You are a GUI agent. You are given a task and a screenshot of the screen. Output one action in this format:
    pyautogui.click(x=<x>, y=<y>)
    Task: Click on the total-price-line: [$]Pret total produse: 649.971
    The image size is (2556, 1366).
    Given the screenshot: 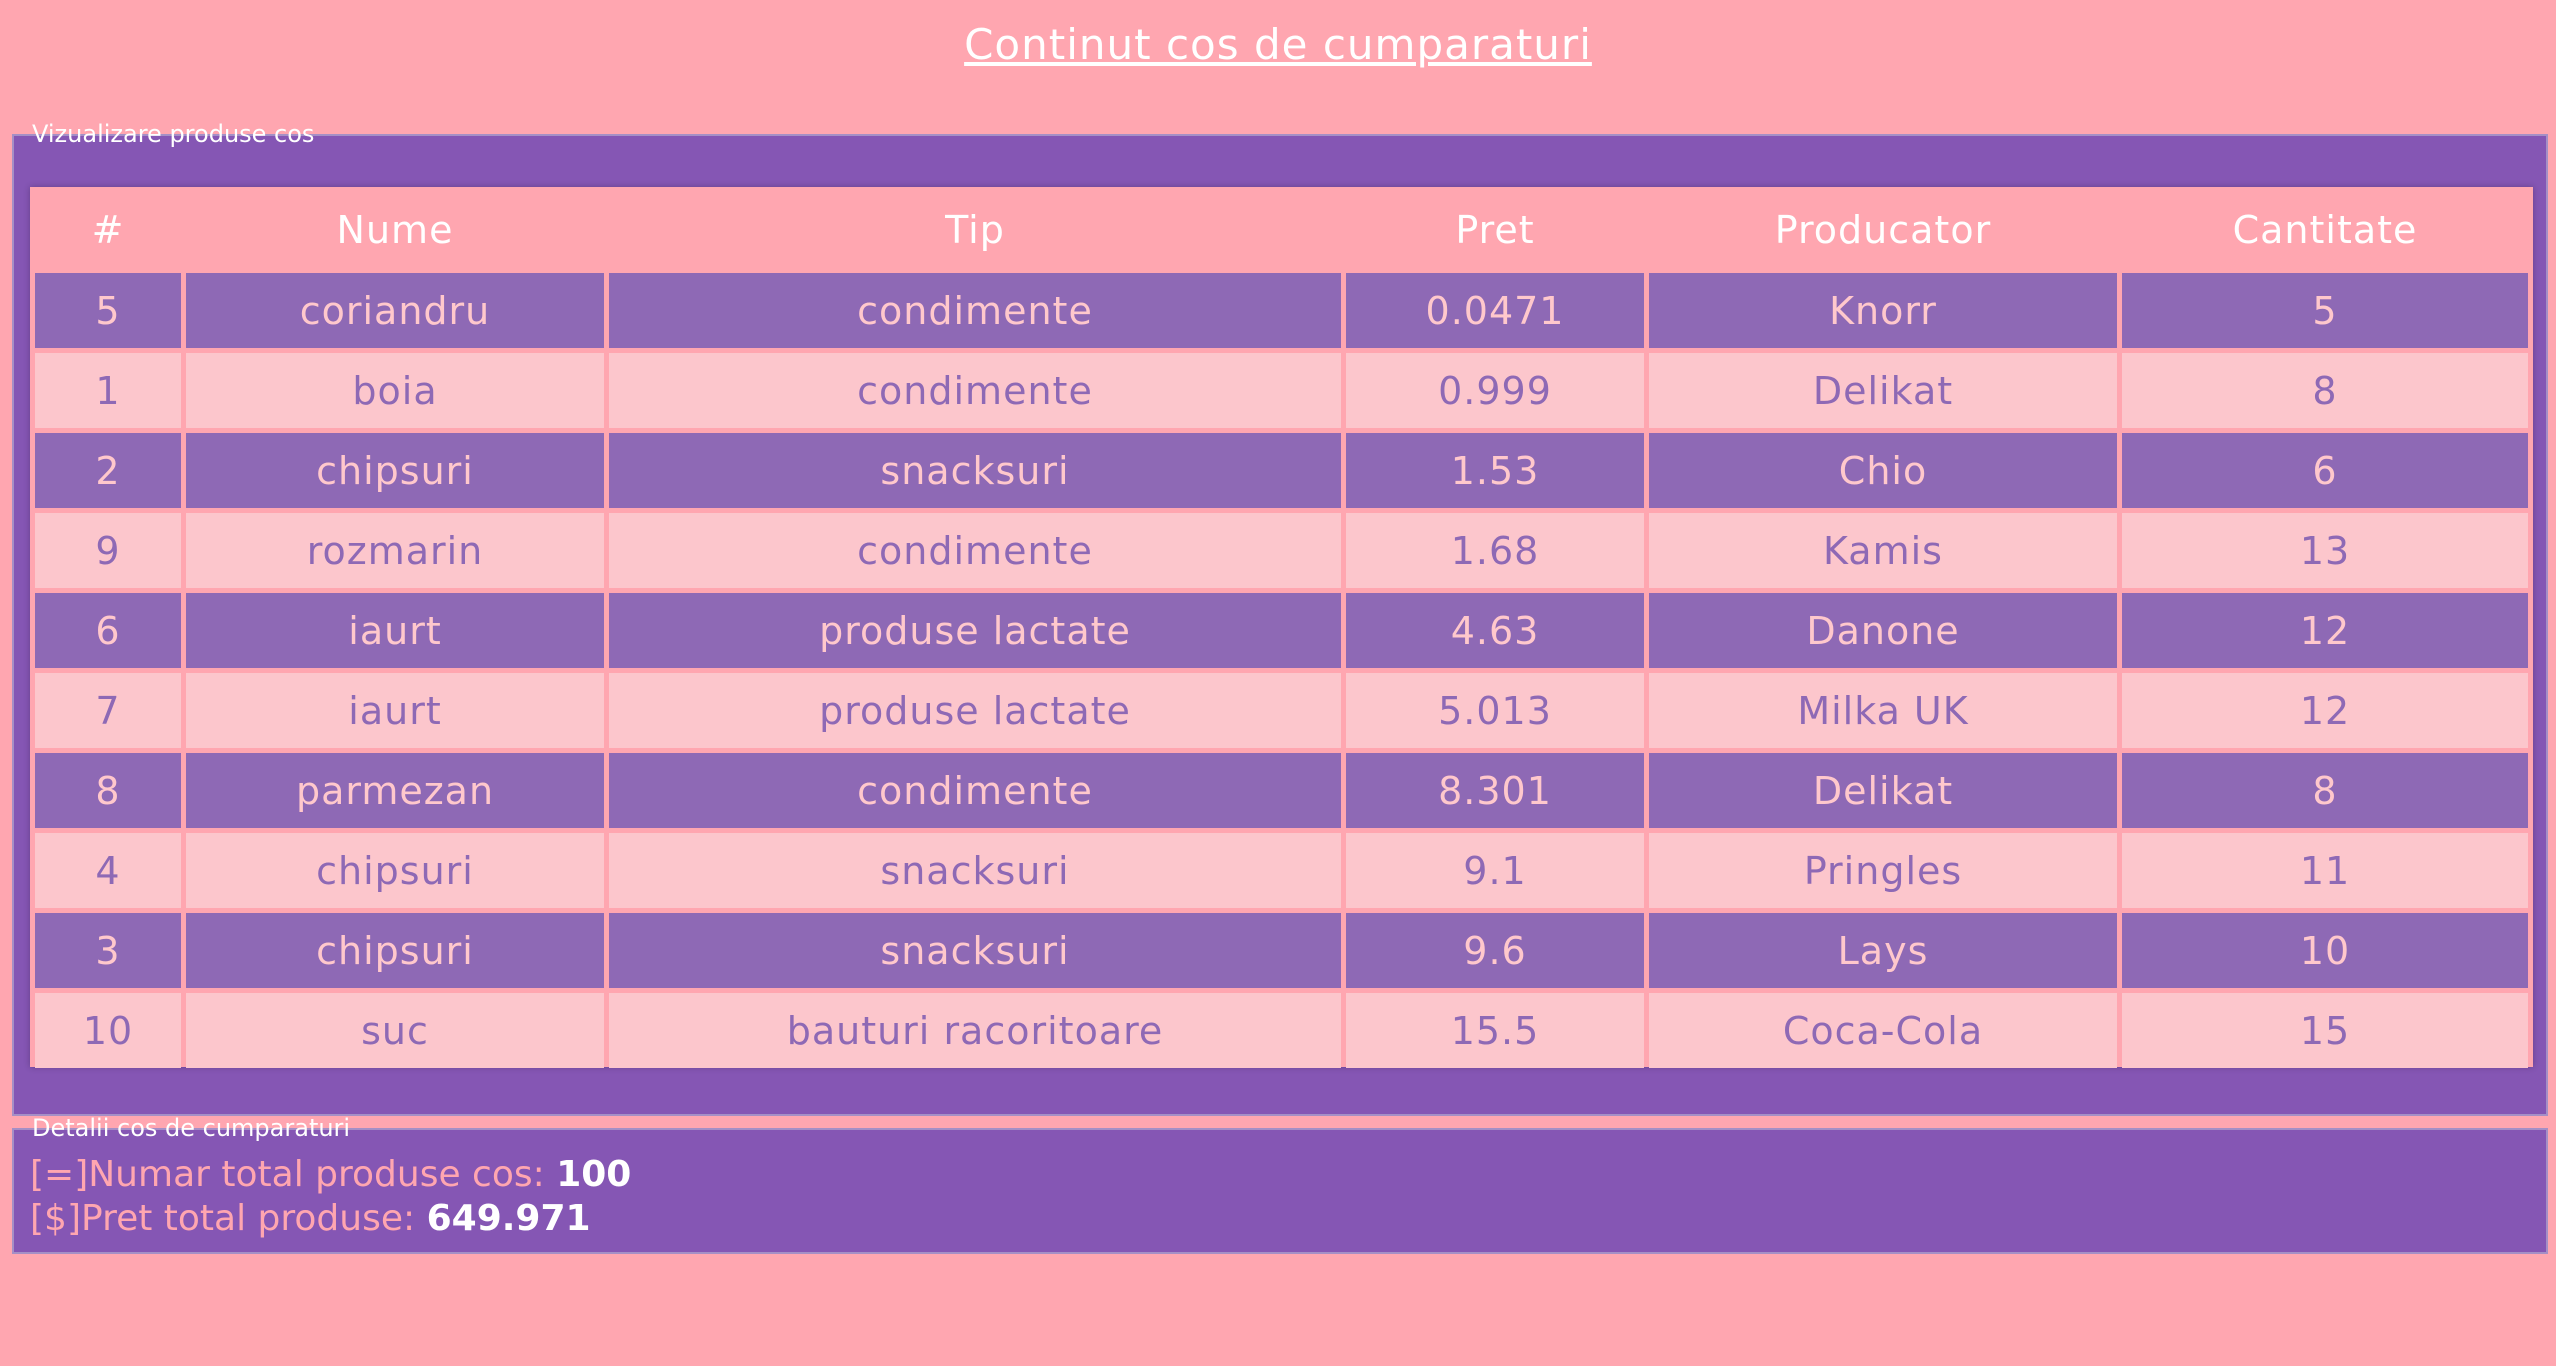 What is the action you would take?
    pyautogui.click(x=310, y=1218)
    